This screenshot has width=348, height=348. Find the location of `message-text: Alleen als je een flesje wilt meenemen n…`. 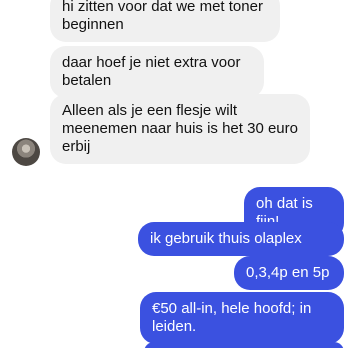

message-text: Alleen als je een flesje wilt meenemen n… is located at coordinates (180, 128).